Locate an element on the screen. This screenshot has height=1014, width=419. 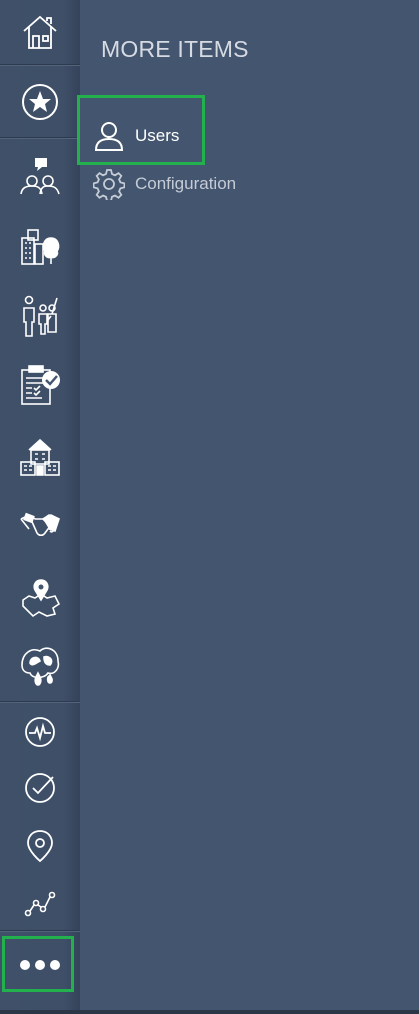
housing-icon is located at coordinates (40, 457).